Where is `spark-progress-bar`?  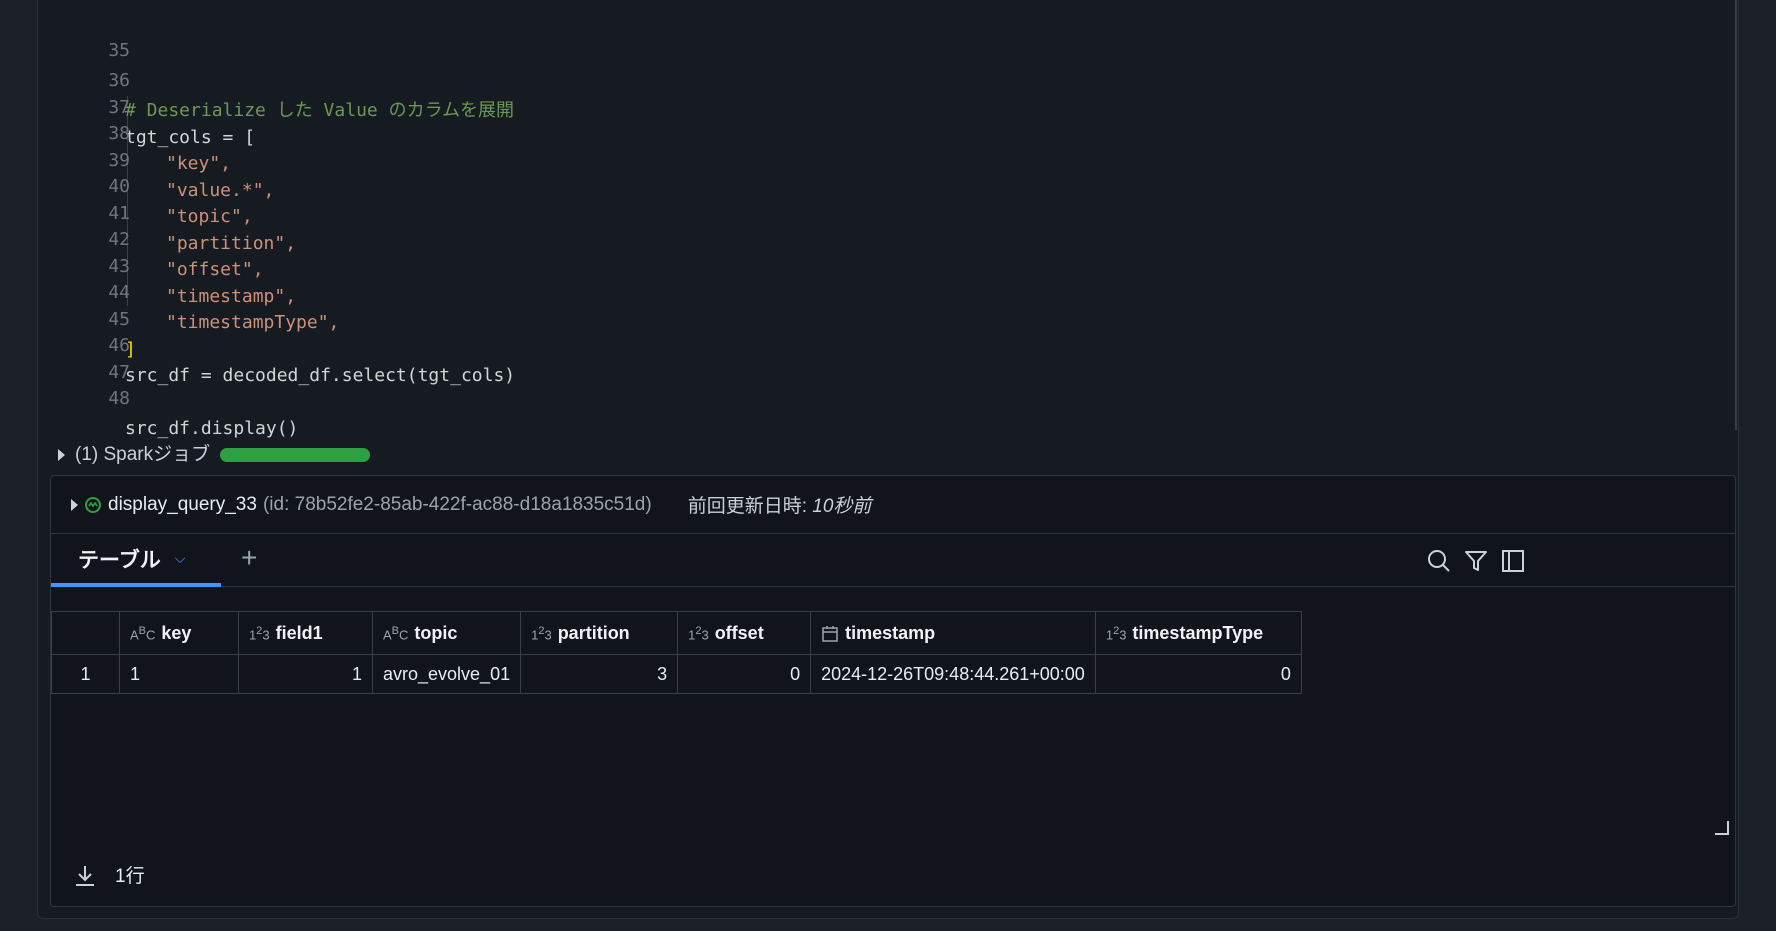
spark-progress-bar is located at coordinates (295, 455).